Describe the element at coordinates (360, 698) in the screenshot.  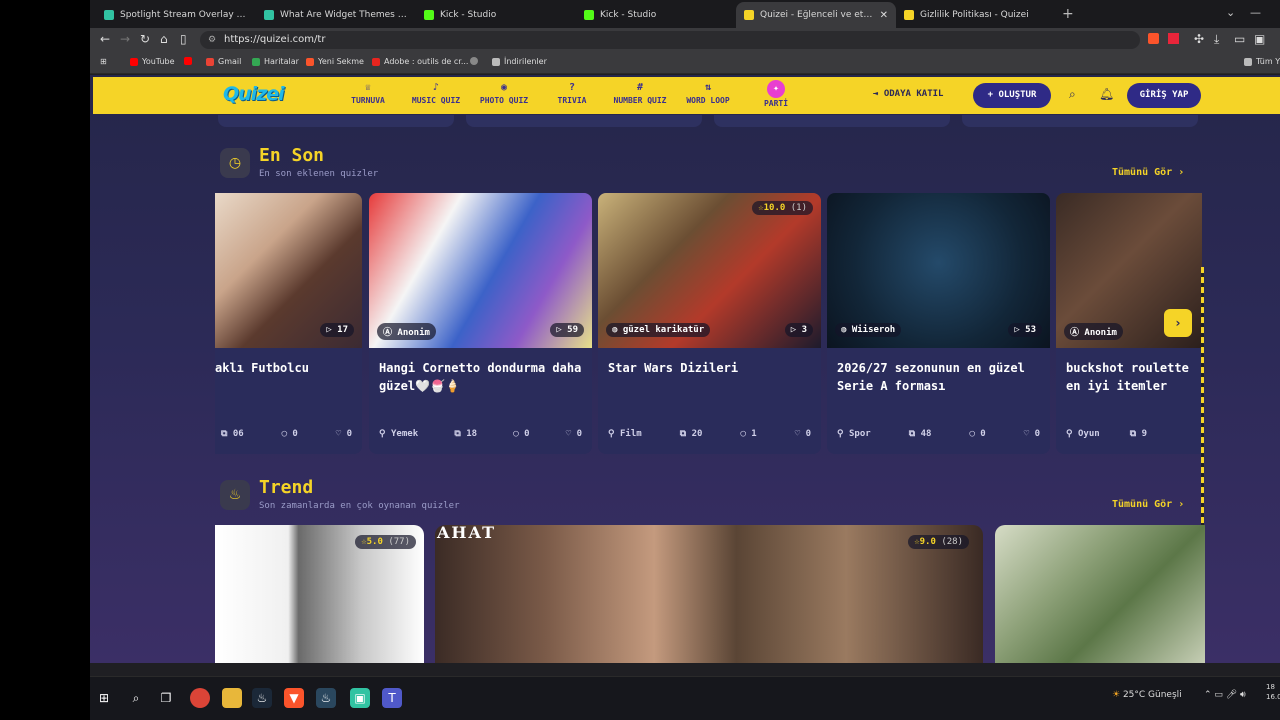
I see `streamlabs-icon: ▣` at that location.